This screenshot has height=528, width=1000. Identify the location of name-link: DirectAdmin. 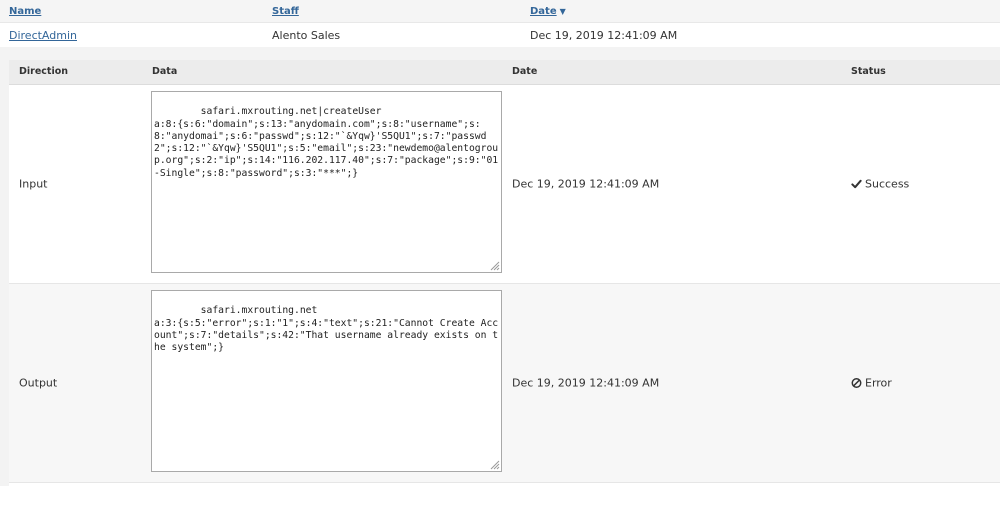
(43, 35).